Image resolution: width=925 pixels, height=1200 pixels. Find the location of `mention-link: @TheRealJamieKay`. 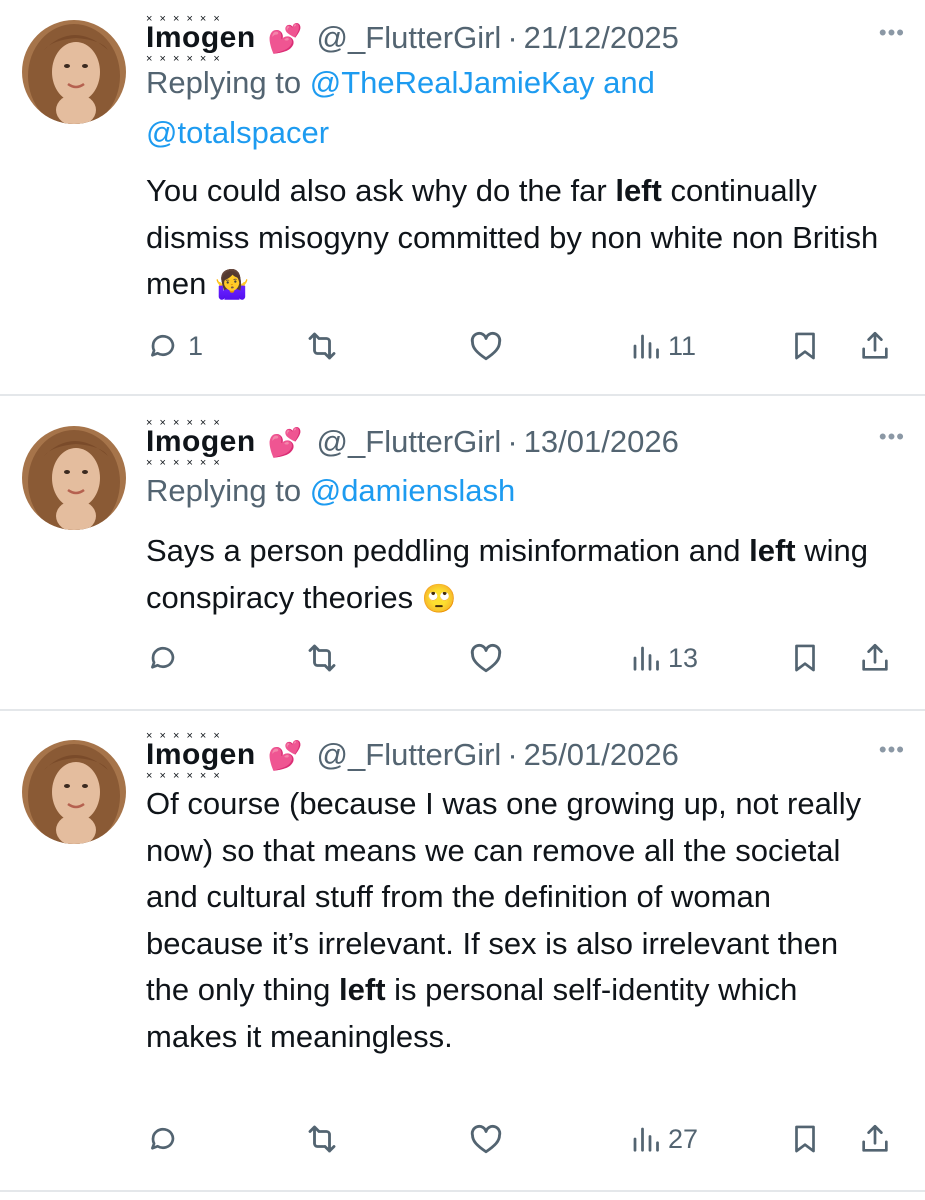

mention-link: @TheRealJamieKay is located at coordinates (452, 82).